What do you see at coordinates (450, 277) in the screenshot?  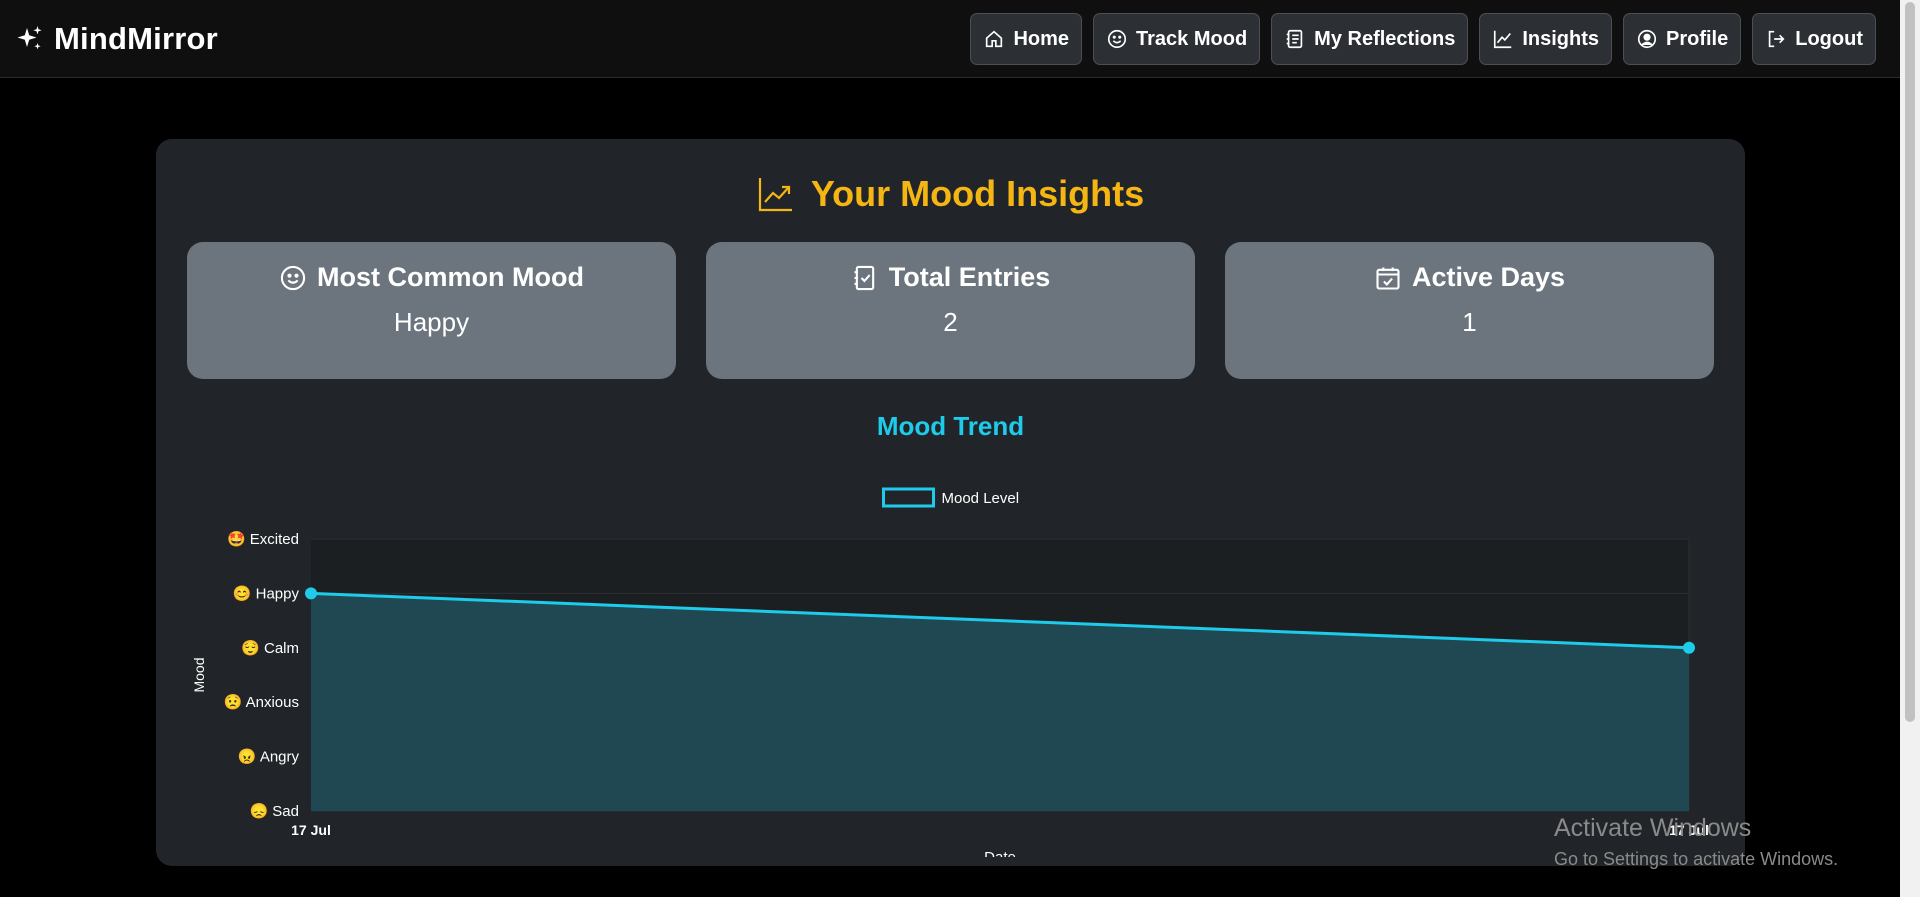 I see `stat-label: Most Common Mood` at bounding box center [450, 277].